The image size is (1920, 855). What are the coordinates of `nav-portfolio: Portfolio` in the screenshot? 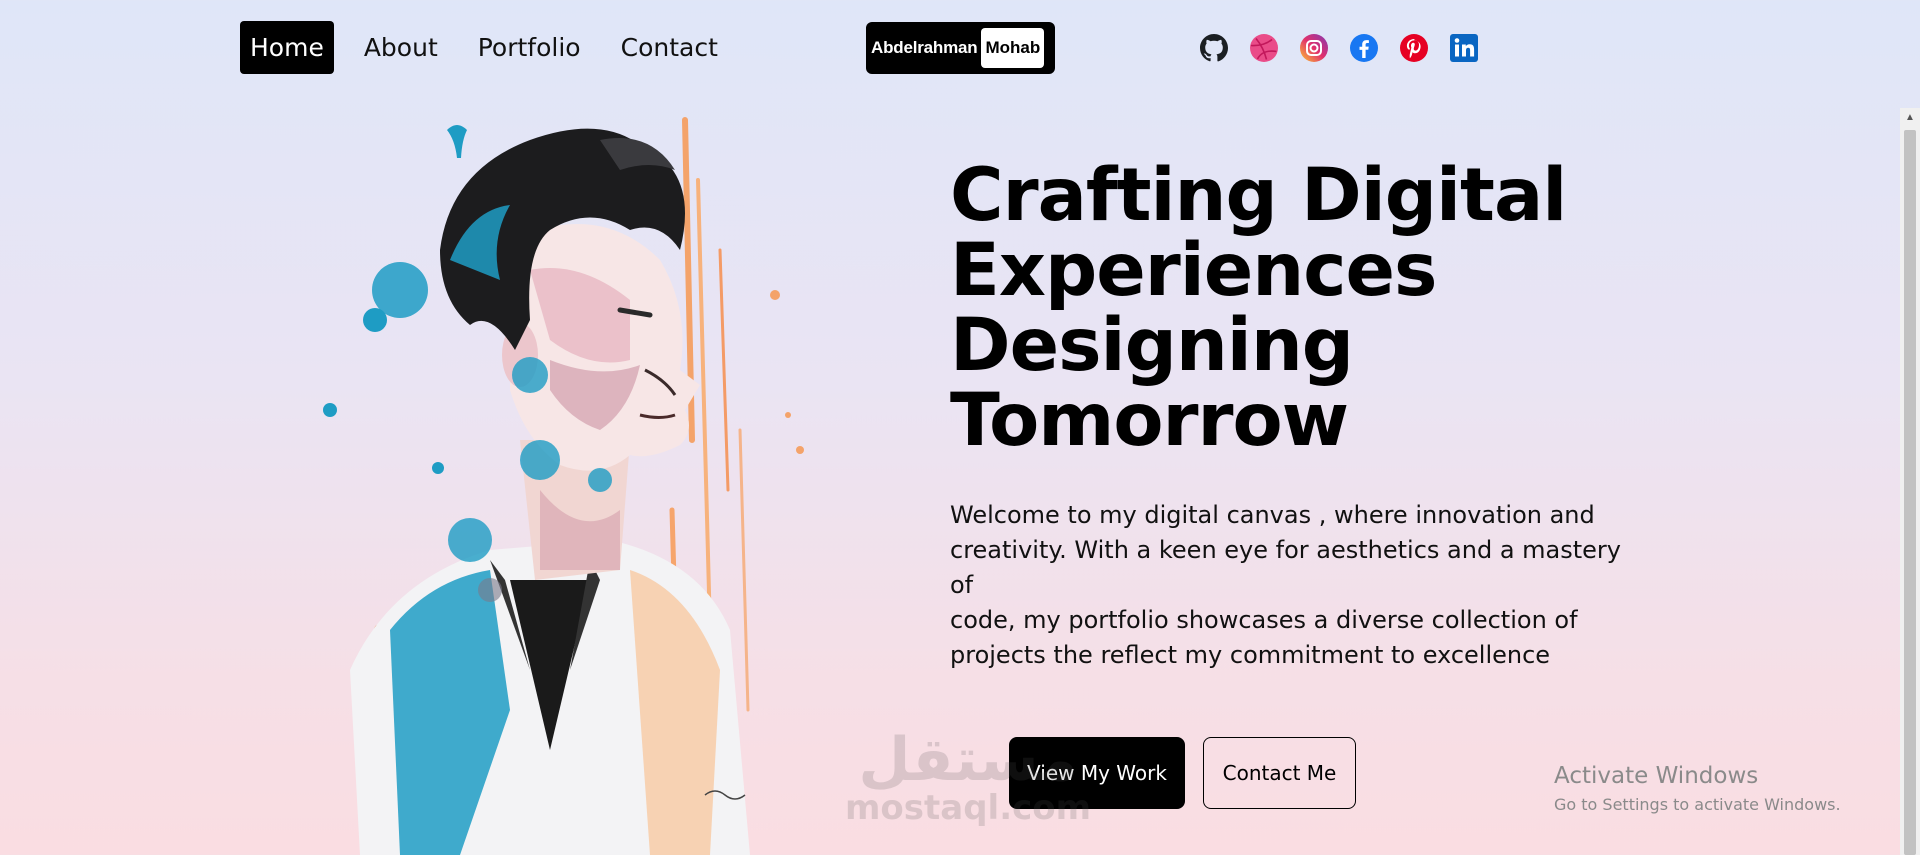 It's located at (529, 47).